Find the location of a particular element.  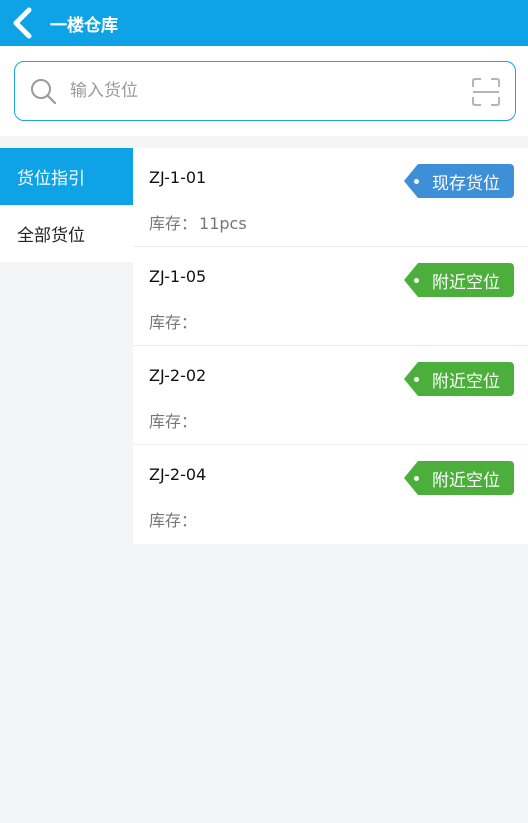

page-title: 一楼仓库 is located at coordinates (84, 25).